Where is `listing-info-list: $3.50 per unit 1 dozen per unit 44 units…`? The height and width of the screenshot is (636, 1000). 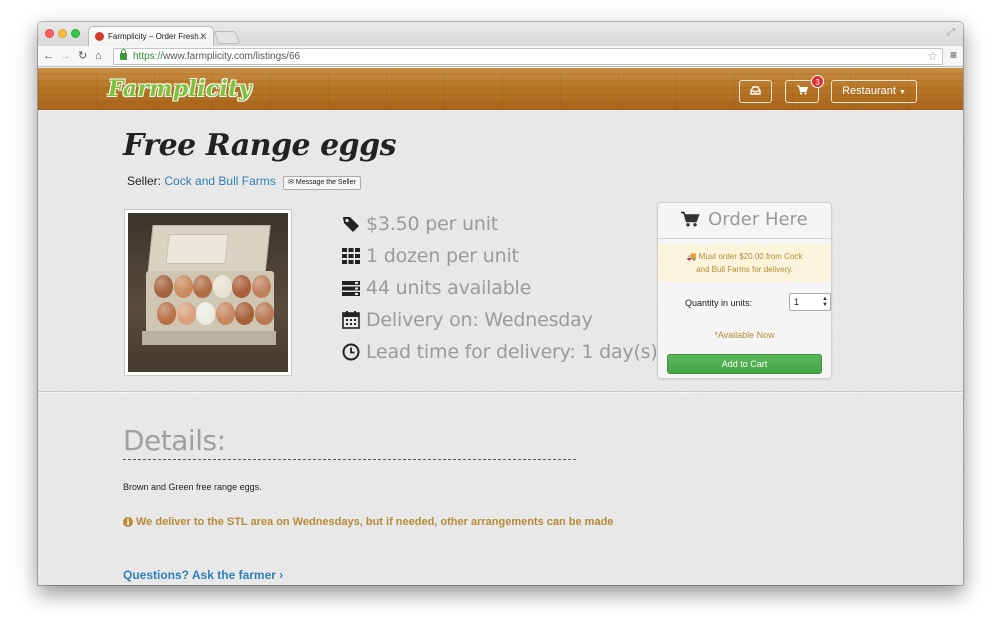
listing-info-list: $3.50 per unit 1 dozen per unit 44 units… is located at coordinates (500, 293).